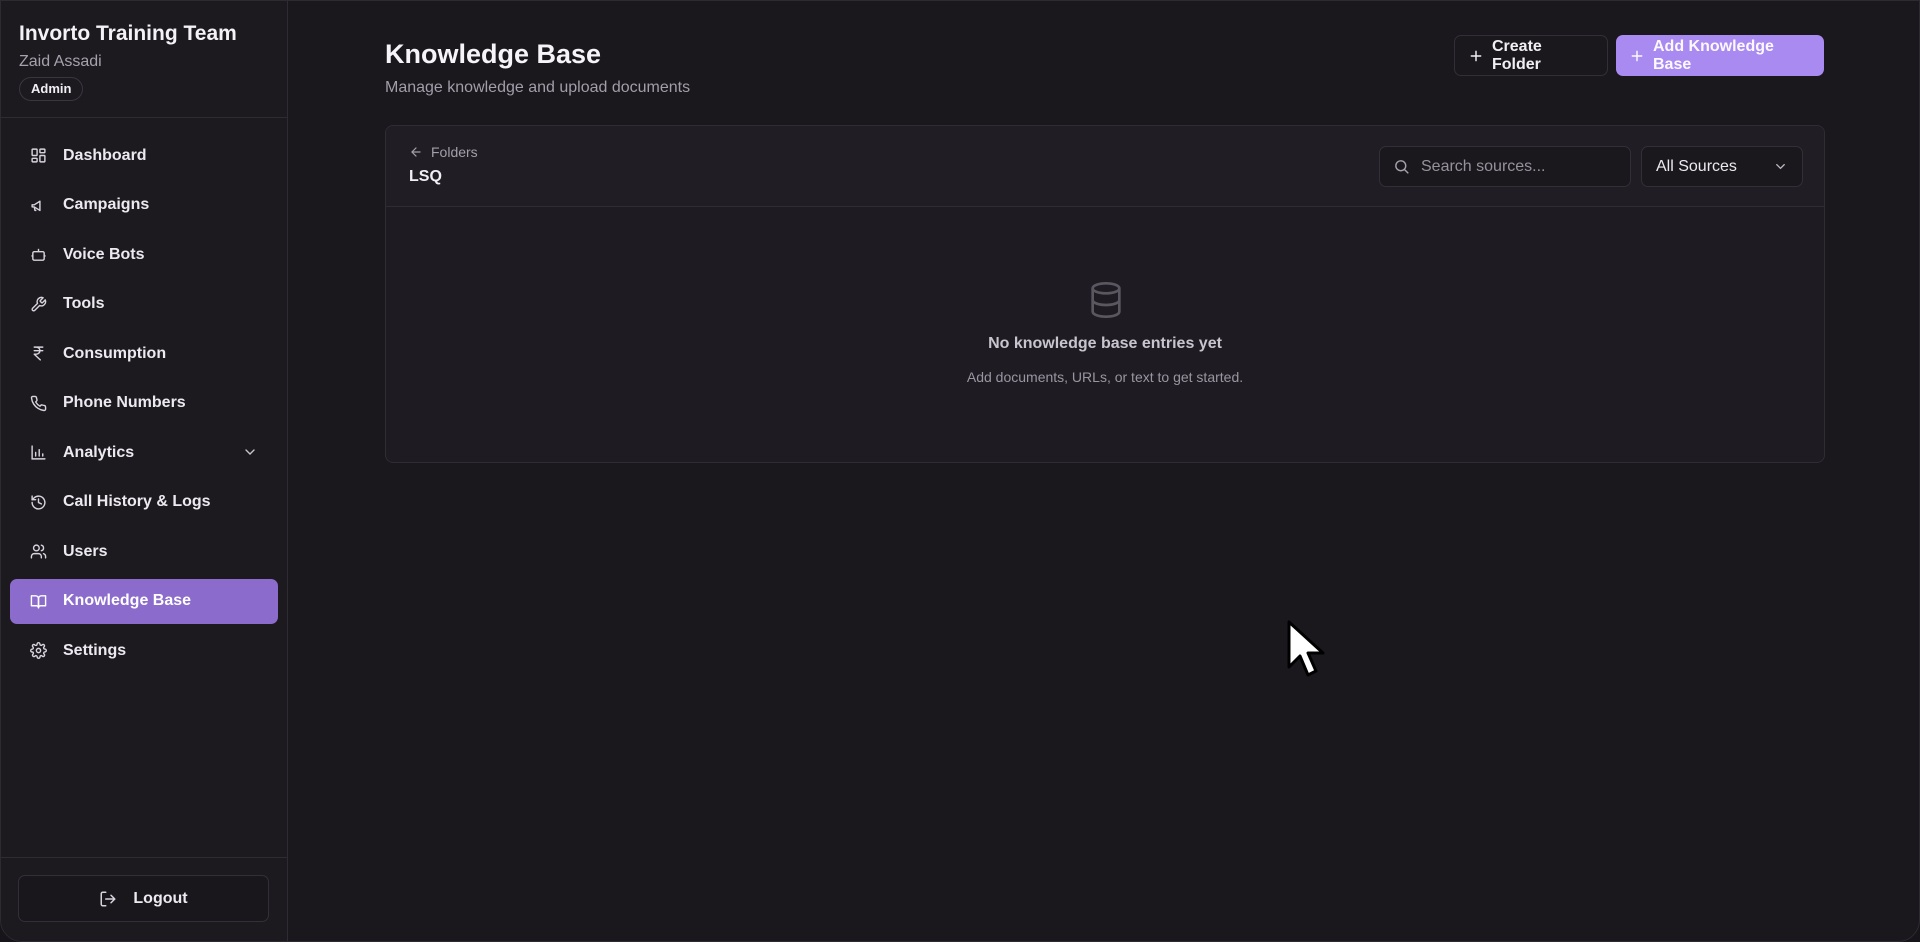  What do you see at coordinates (38, 205) in the screenshot?
I see `megaphone-icon` at bounding box center [38, 205].